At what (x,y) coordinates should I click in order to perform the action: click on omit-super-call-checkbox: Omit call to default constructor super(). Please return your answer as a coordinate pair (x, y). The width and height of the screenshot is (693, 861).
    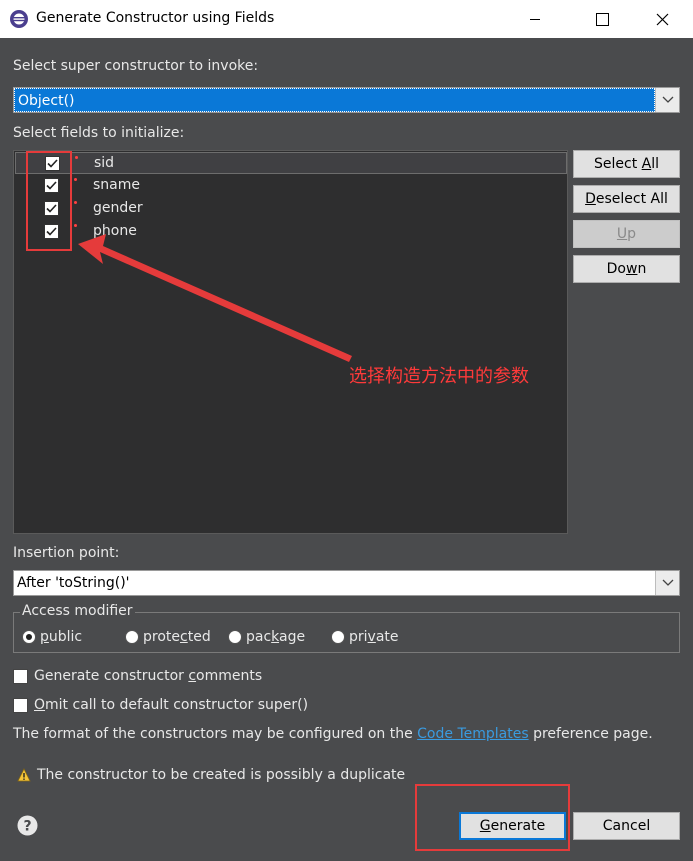
    Looking at the image, I should click on (160, 705).